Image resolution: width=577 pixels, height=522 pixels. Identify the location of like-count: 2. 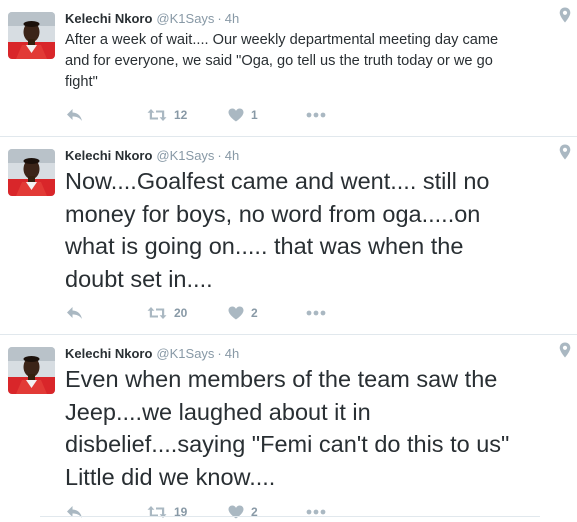
(254, 313).